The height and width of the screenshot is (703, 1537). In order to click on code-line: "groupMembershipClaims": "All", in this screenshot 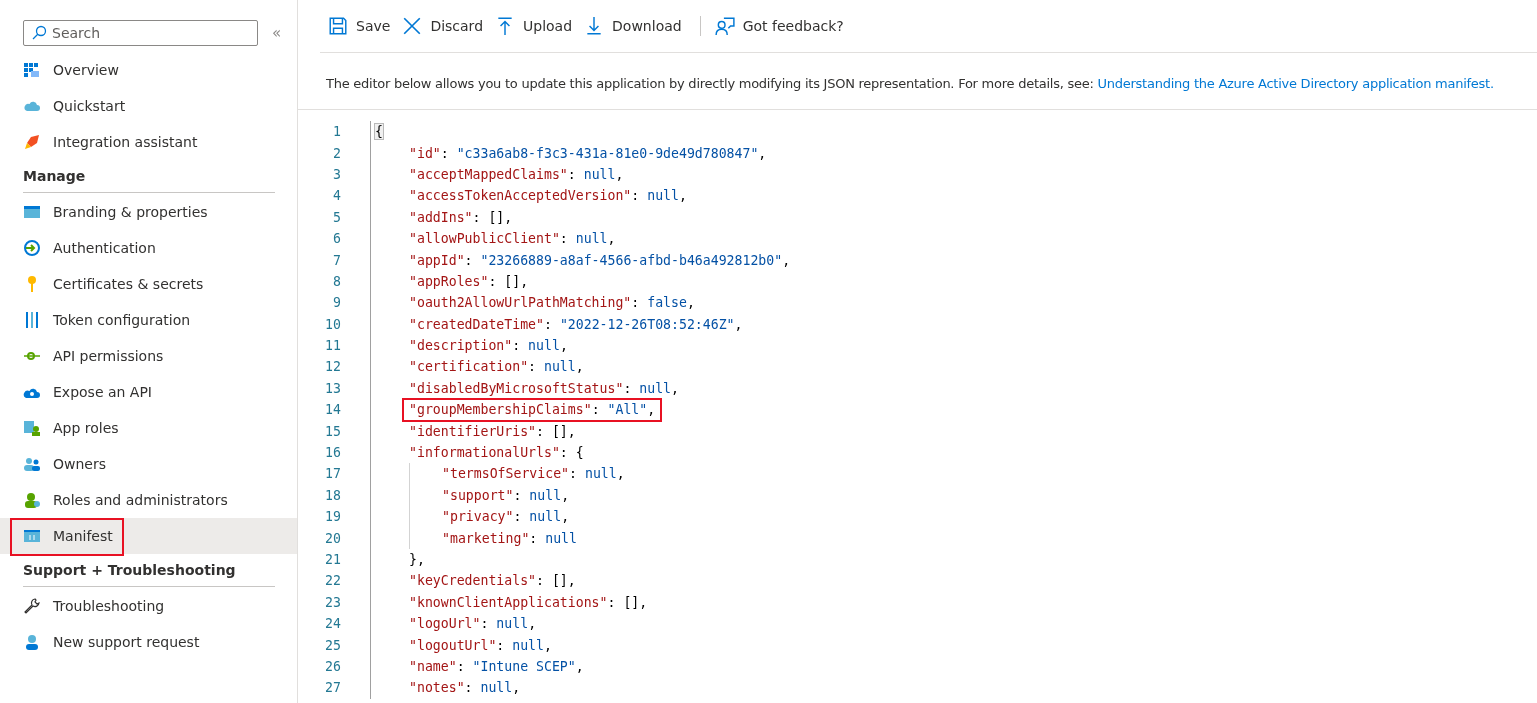, I will do `click(532, 410)`.